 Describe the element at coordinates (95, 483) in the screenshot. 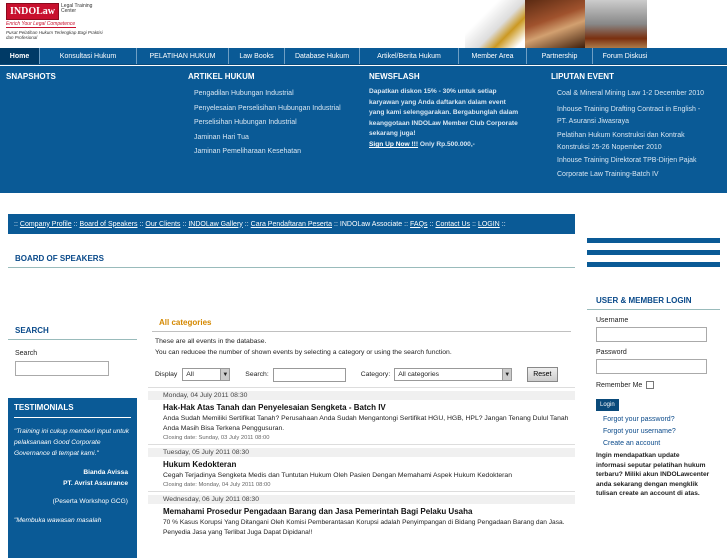

I see `testimonial-company: PT. Avrist Assurance` at that location.